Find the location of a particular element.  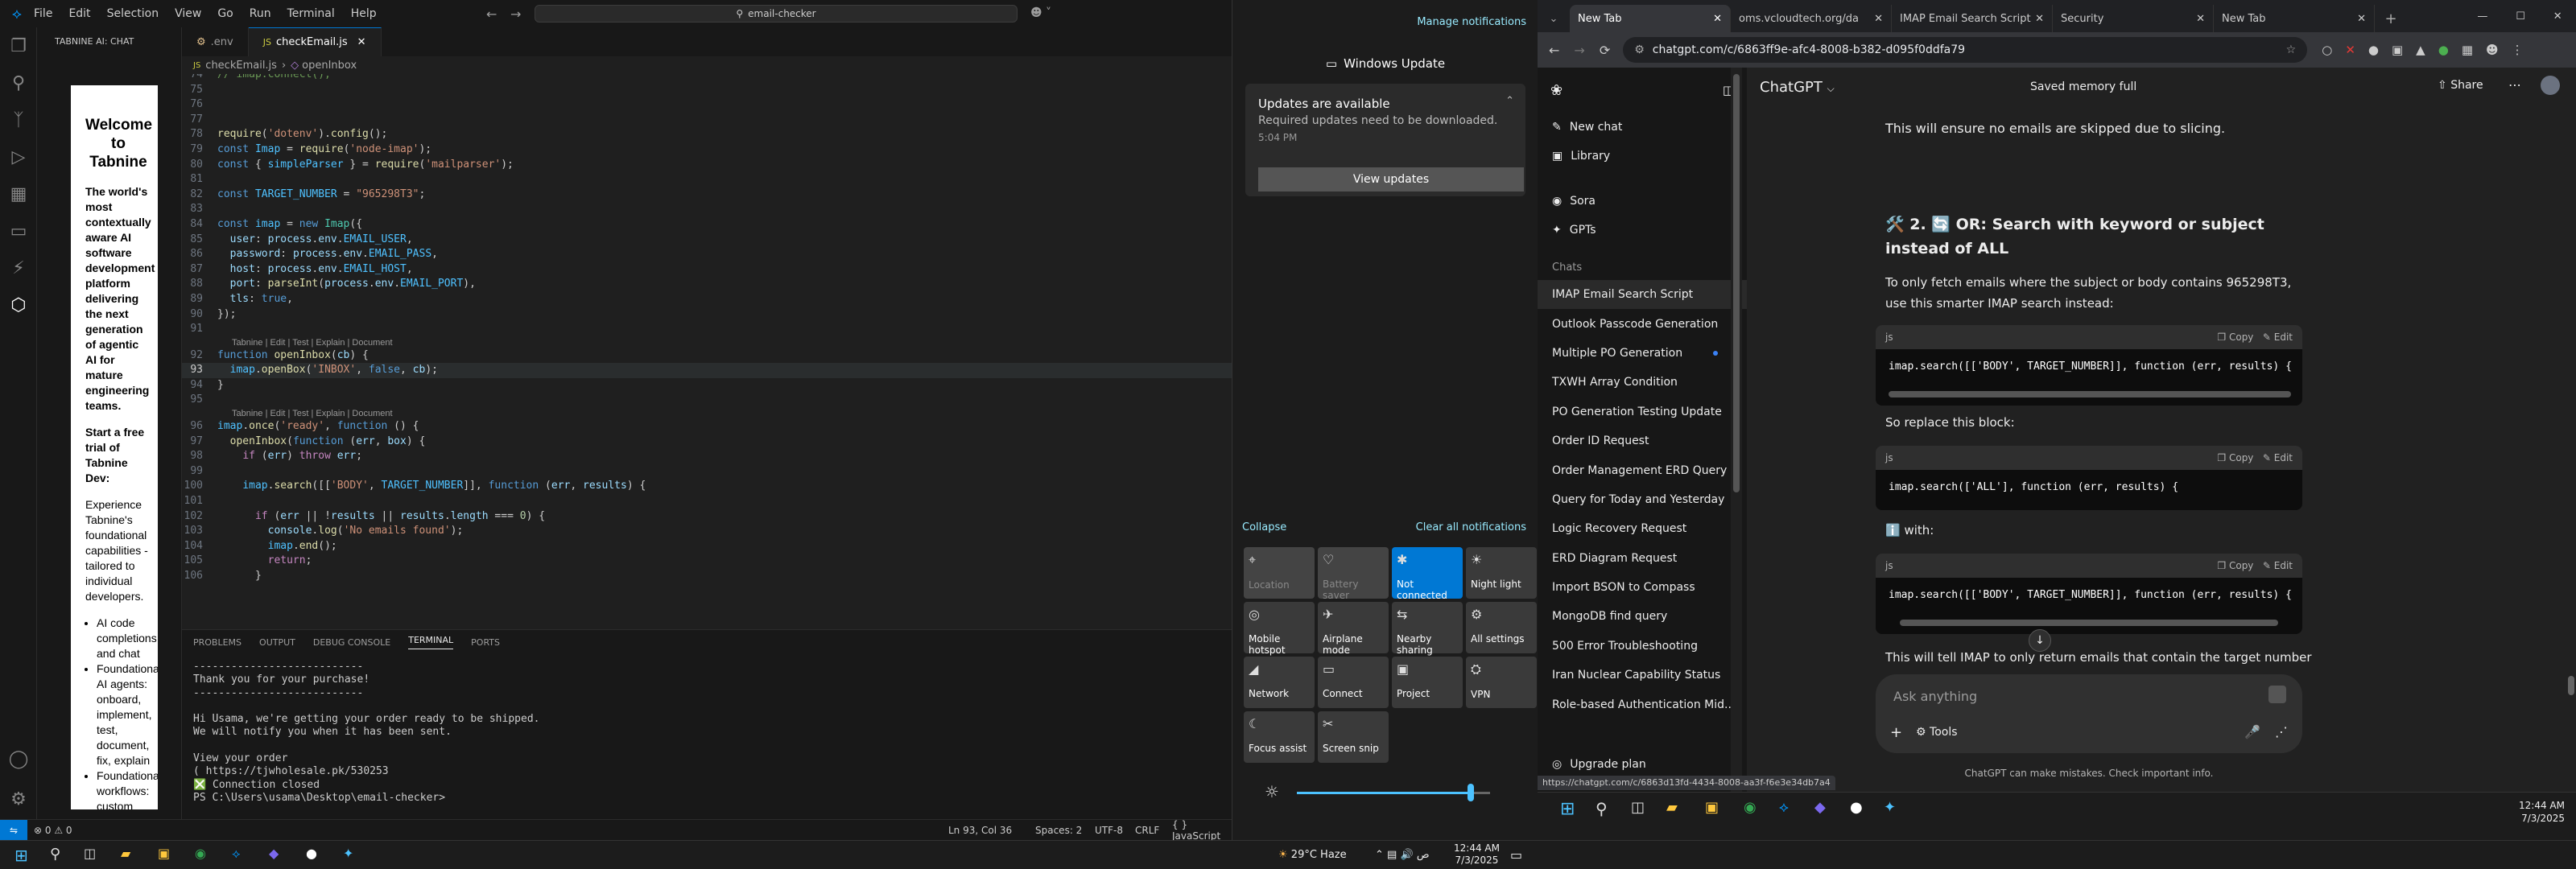

sidebar-scrollbar is located at coordinates (1736, 434).